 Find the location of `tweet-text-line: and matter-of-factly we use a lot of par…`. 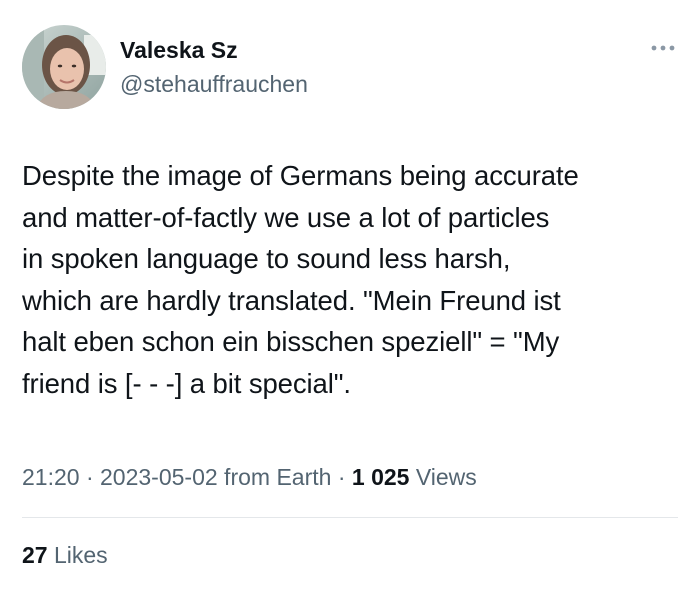

tweet-text-line: and matter-of-factly we use a lot of par… is located at coordinates (286, 217).